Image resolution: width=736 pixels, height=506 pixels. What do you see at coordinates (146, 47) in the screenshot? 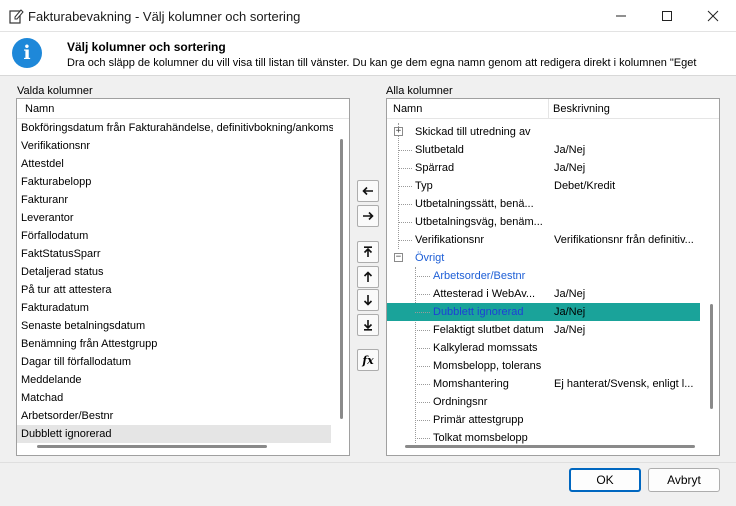
I see `header-title: Välj kolumner och sortering` at bounding box center [146, 47].